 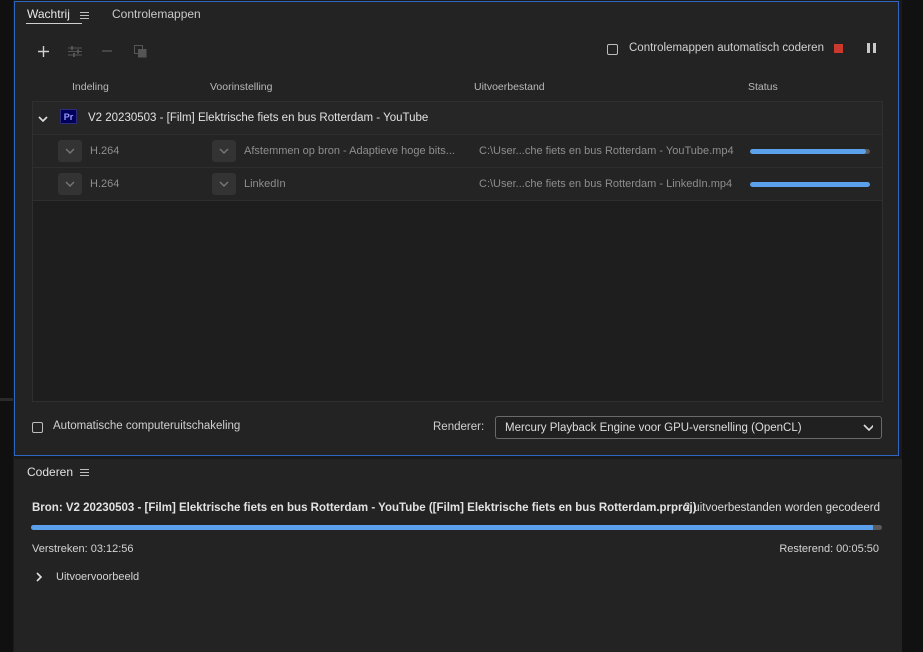 What do you see at coordinates (509, 87) in the screenshot?
I see `column-header-output: Uitvoerbestand` at bounding box center [509, 87].